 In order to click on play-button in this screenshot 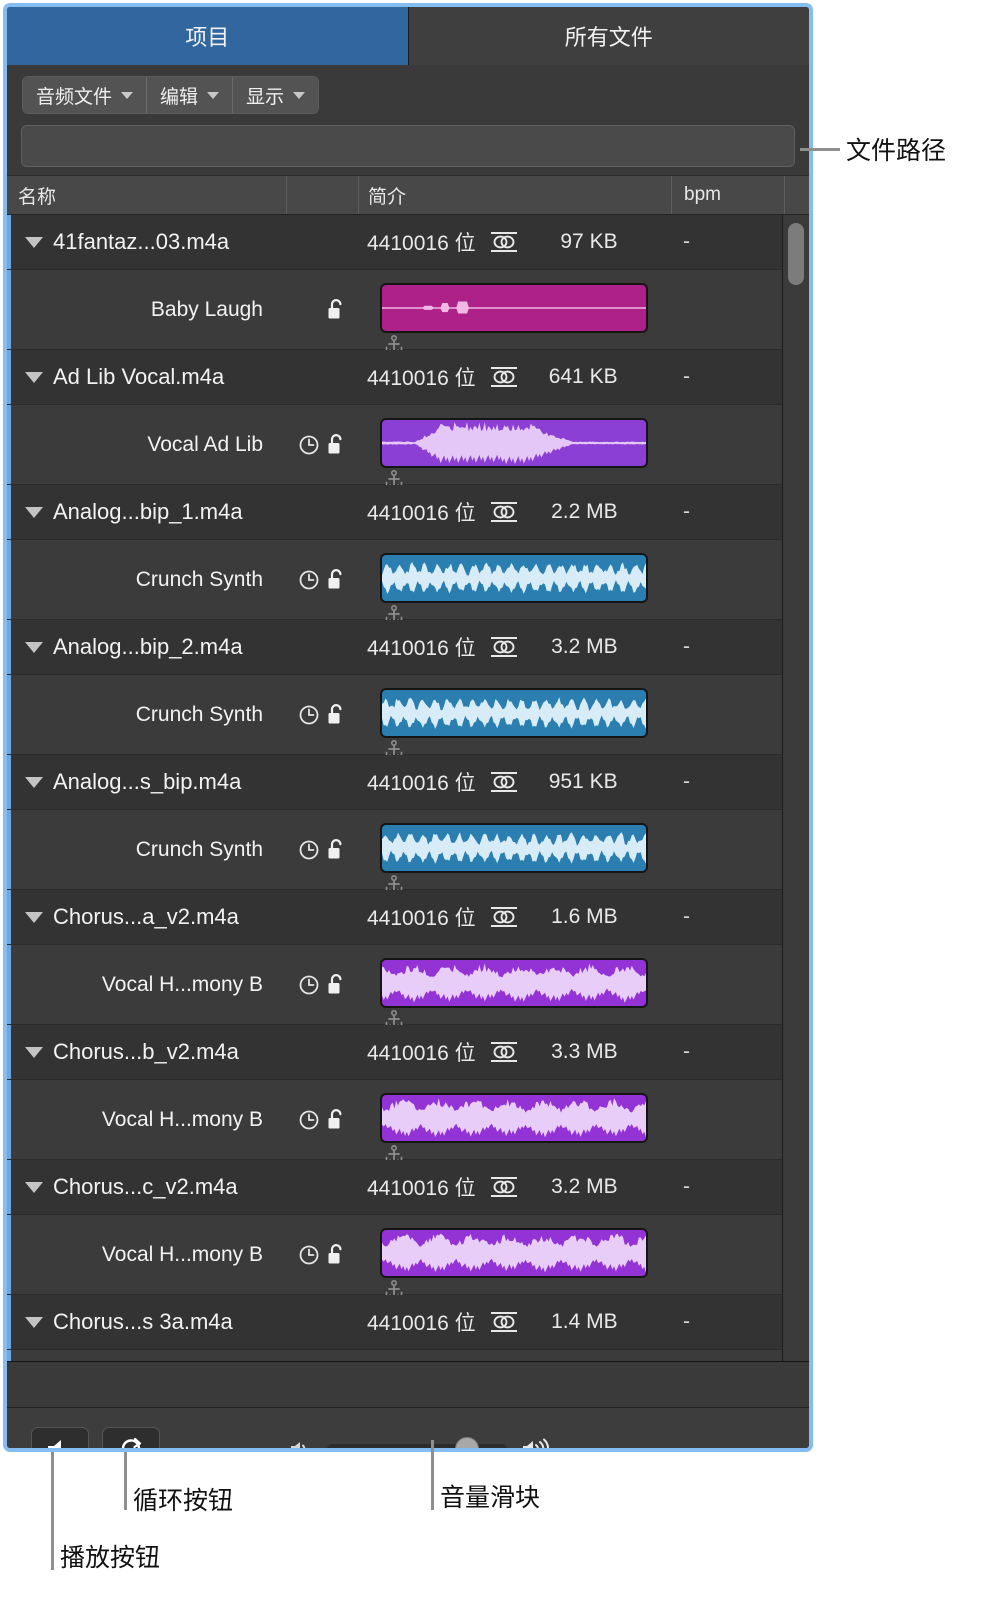, I will do `click(60, 1437)`.